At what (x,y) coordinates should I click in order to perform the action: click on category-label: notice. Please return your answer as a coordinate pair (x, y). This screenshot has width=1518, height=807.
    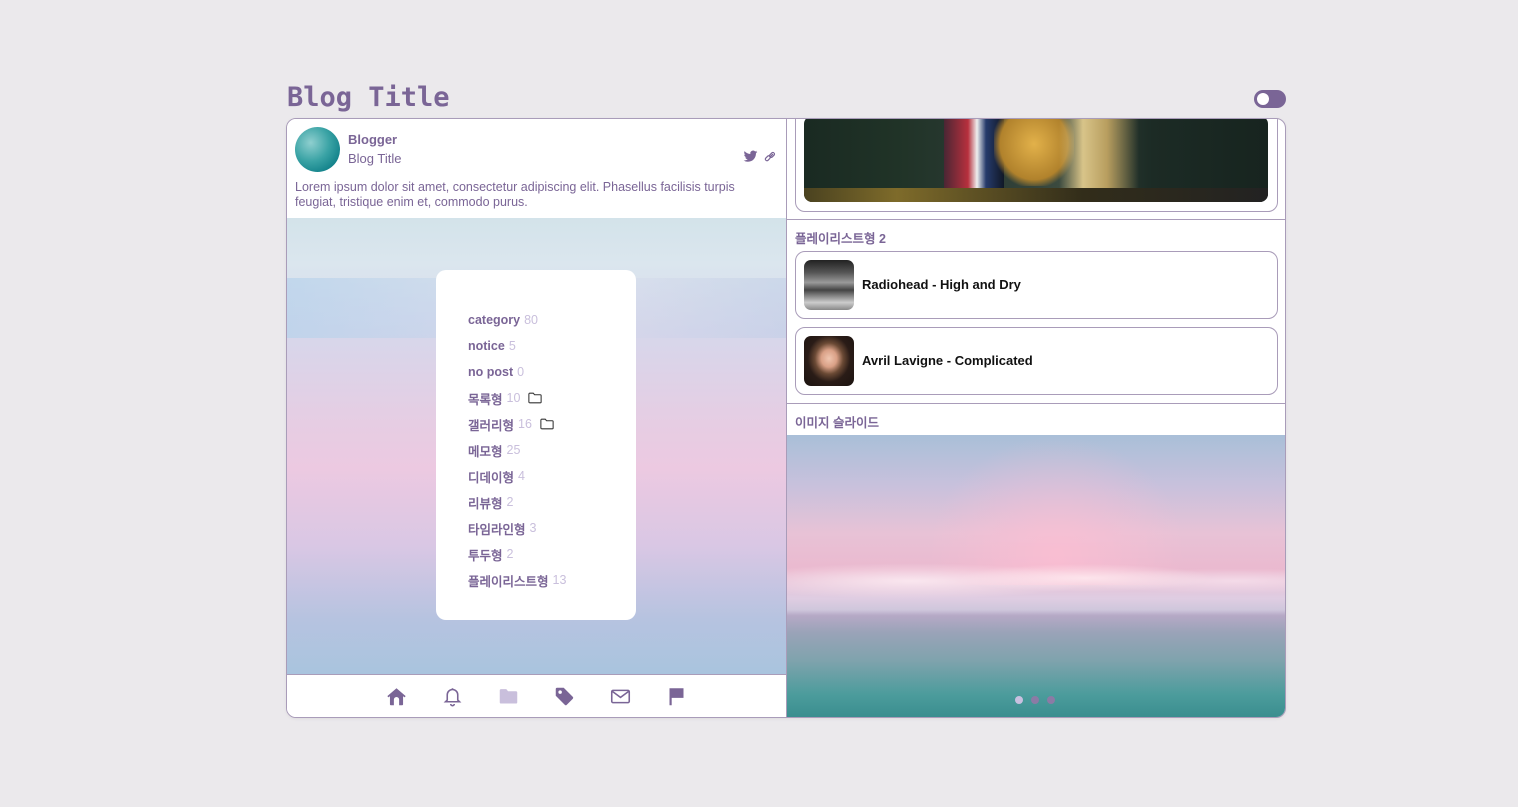
    Looking at the image, I should click on (486, 346).